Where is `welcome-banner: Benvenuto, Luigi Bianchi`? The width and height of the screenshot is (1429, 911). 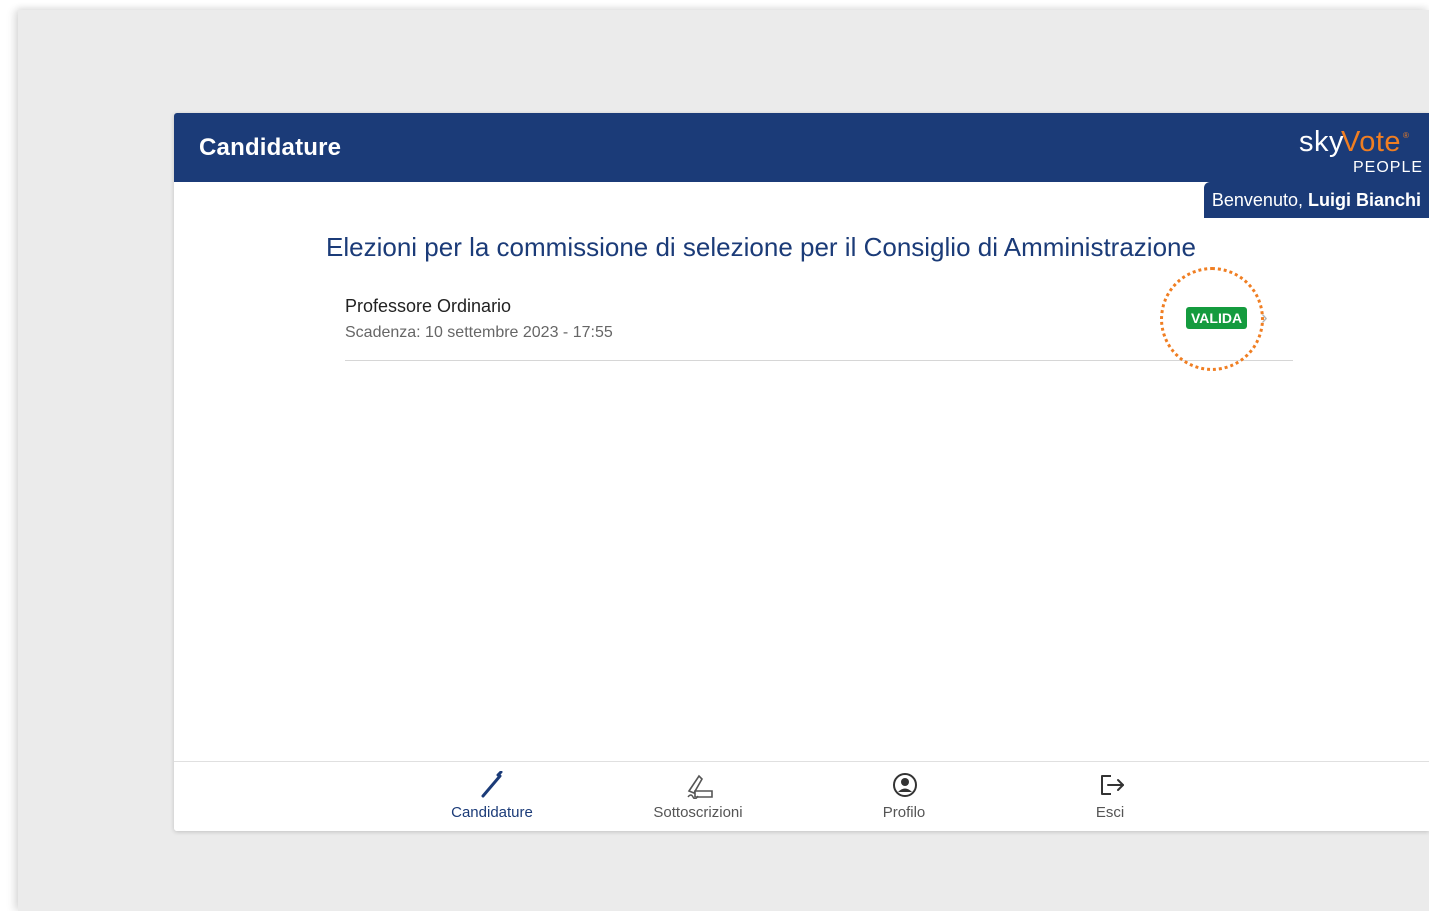
welcome-banner: Benvenuto, Luigi Bianchi is located at coordinates (1316, 200).